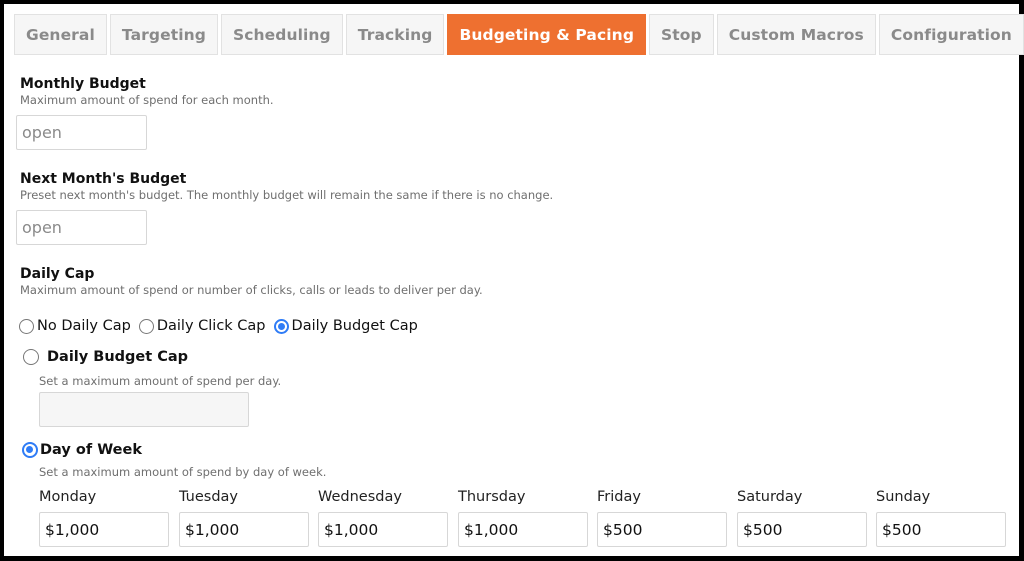  Describe the element at coordinates (208, 497) in the screenshot. I see `day-label: Tuesday` at that location.